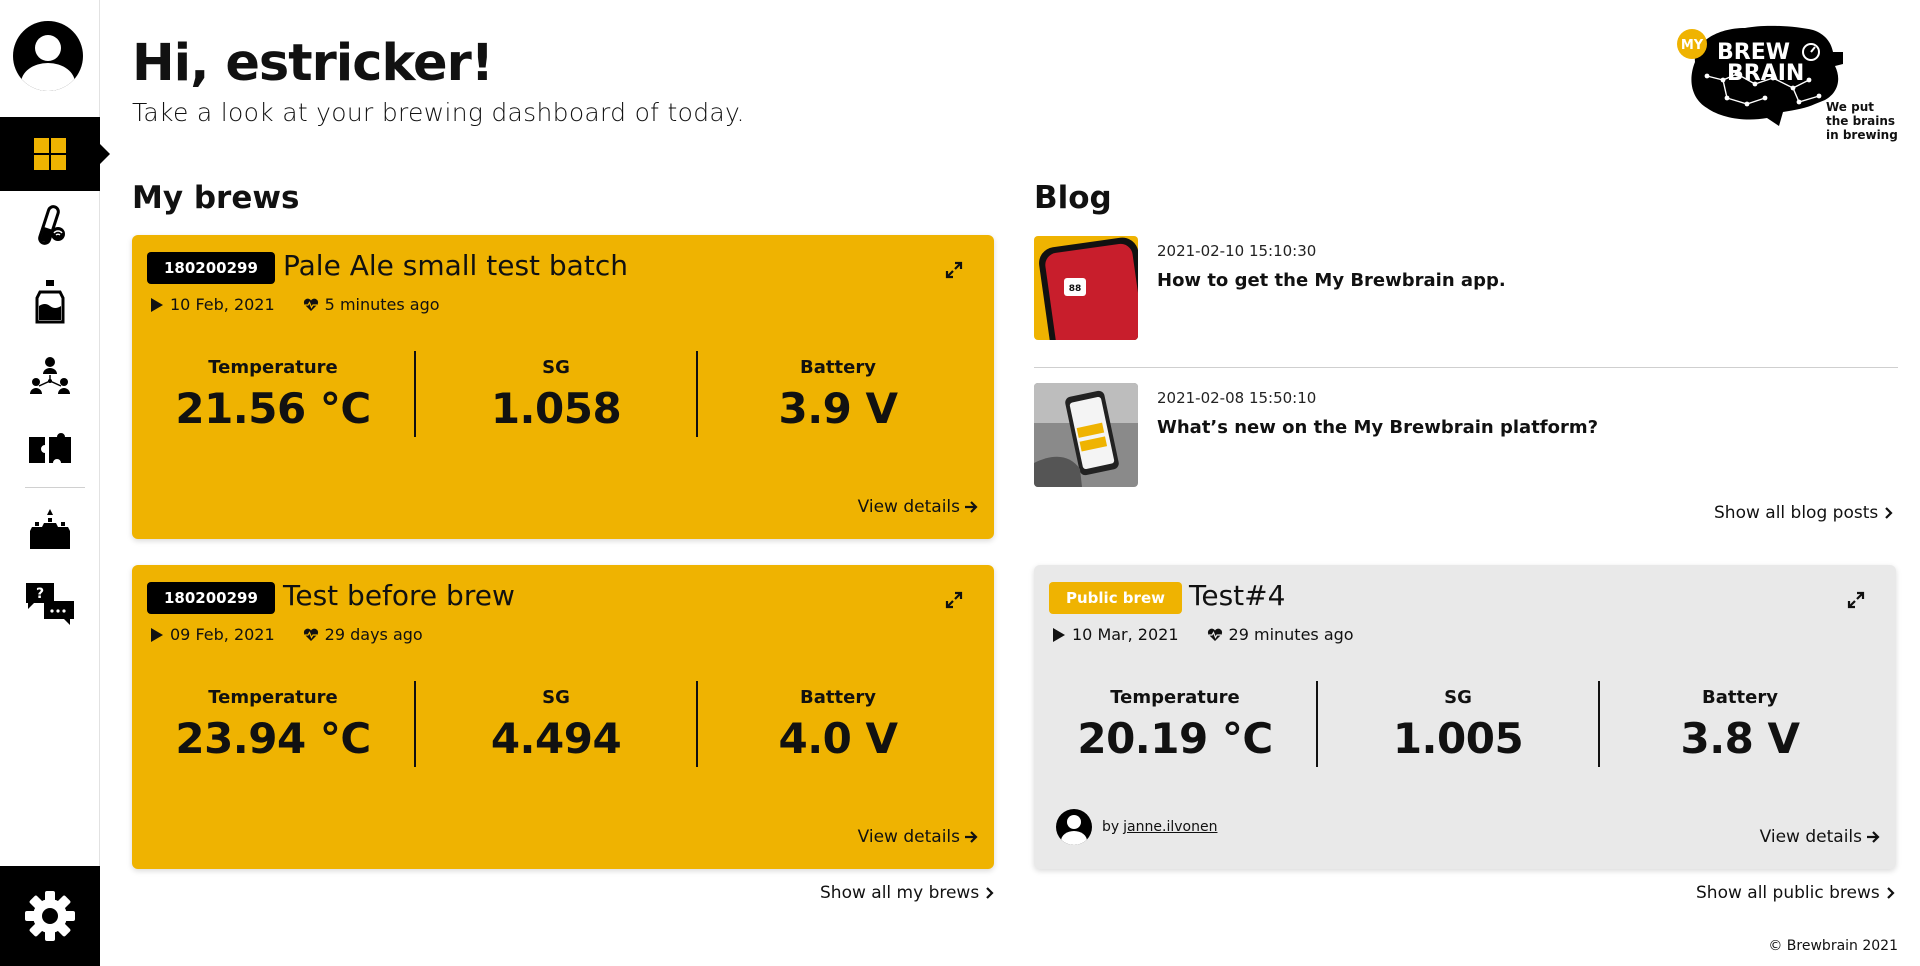 Image resolution: width=1920 pixels, height=966 pixels. I want to click on author-link: janne.ilvonen, so click(1170, 827).